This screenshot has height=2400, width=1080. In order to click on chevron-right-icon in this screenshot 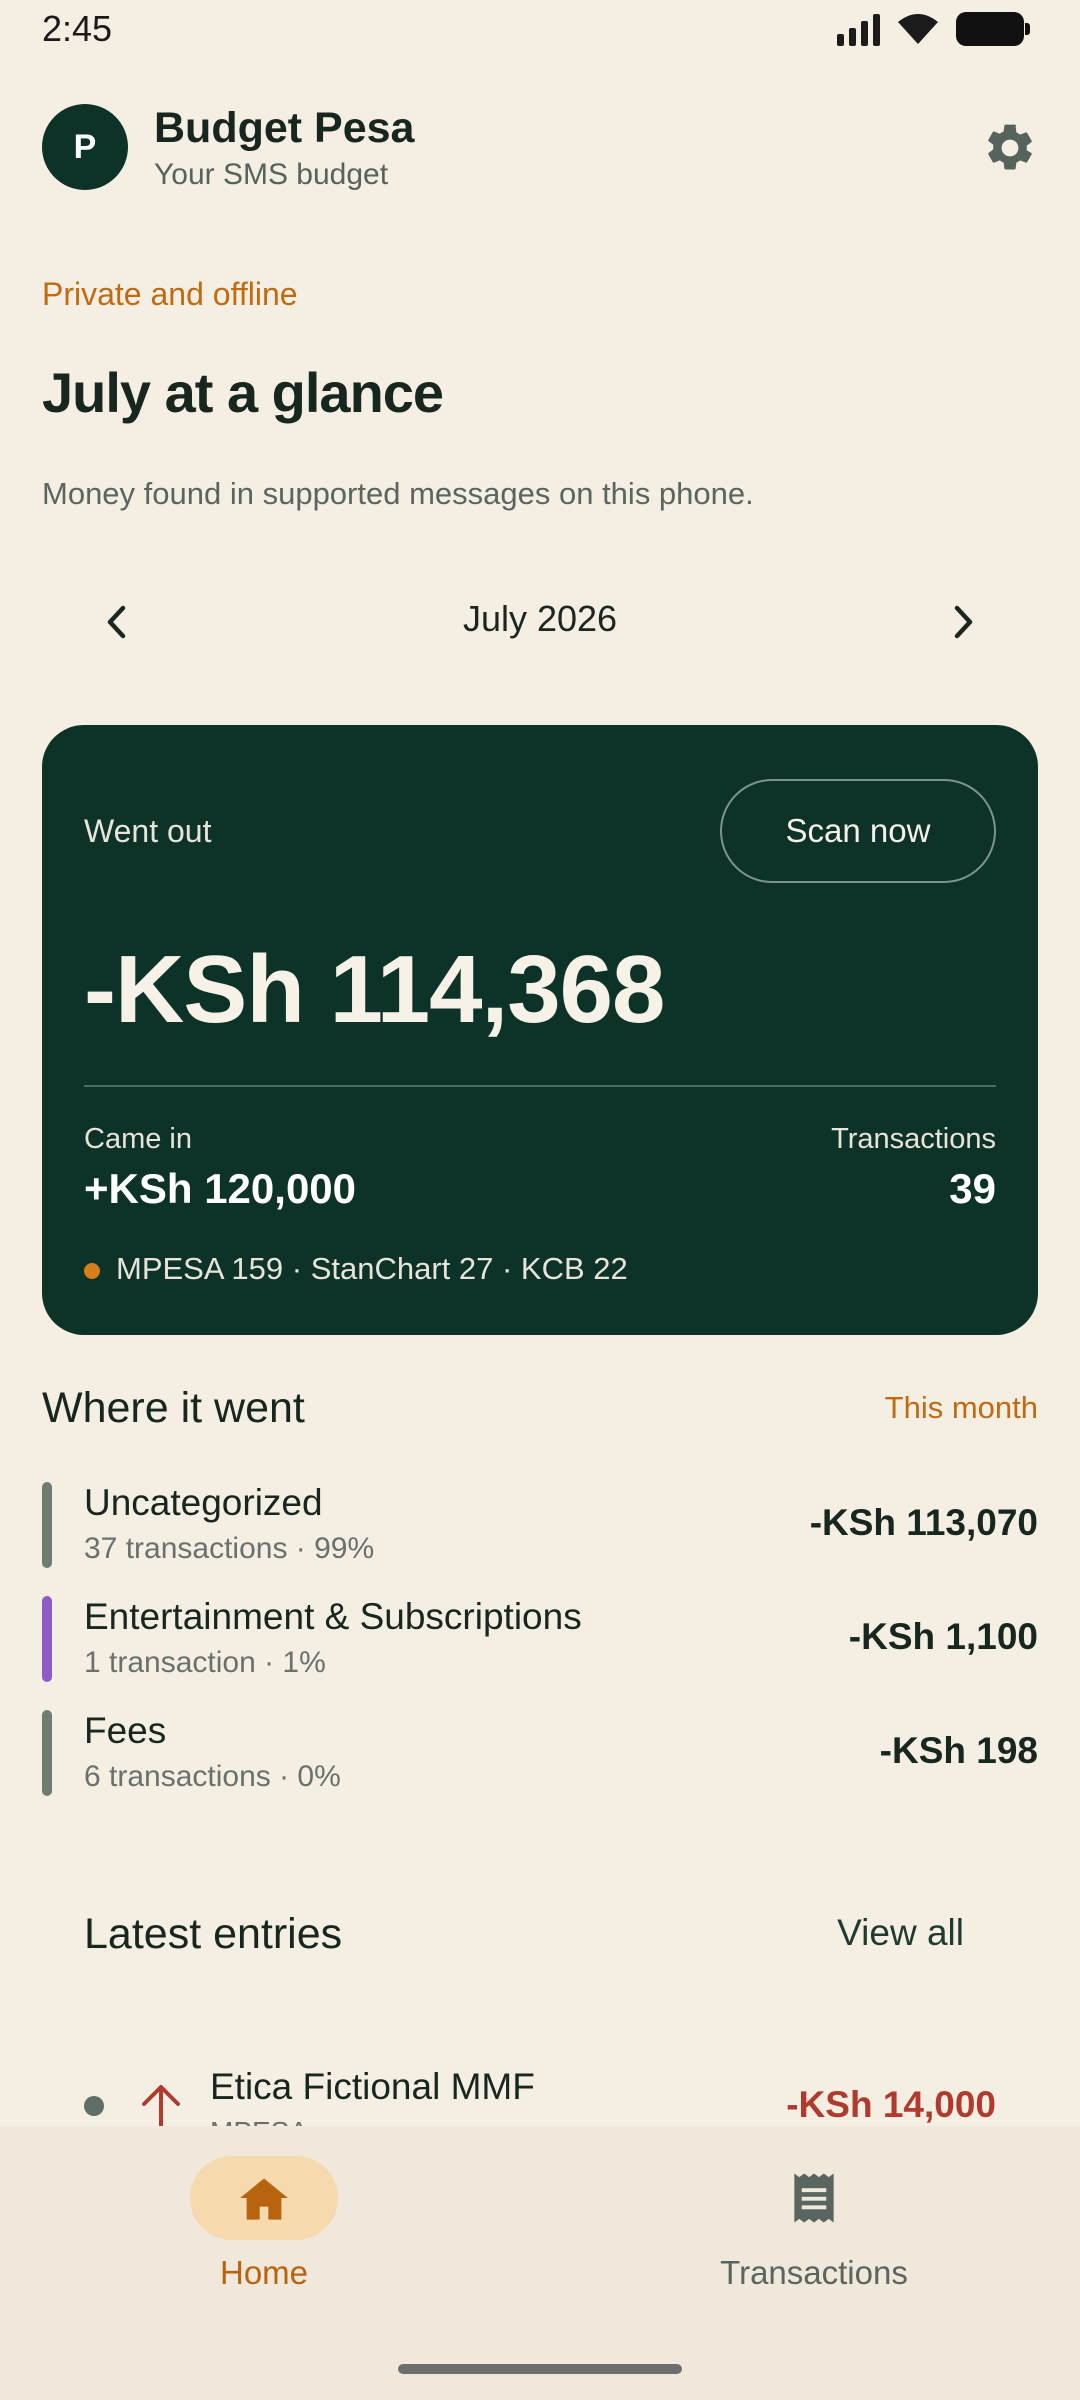, I will do `click(963, 622)`.